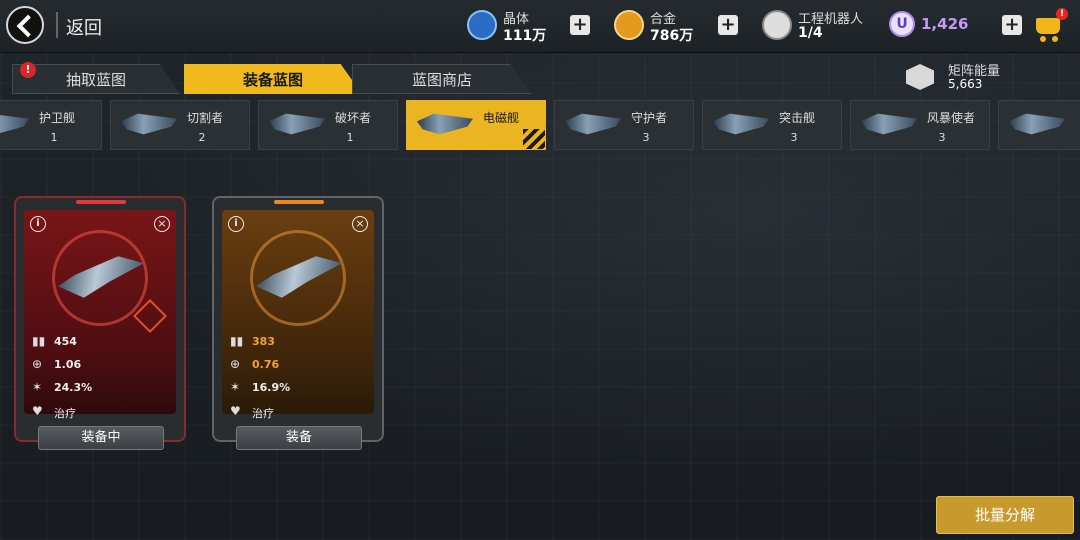 The width and height of the screenshot is (1080, 540). I want to click on category-escort: 护卫舰 1, so click(51, 125).